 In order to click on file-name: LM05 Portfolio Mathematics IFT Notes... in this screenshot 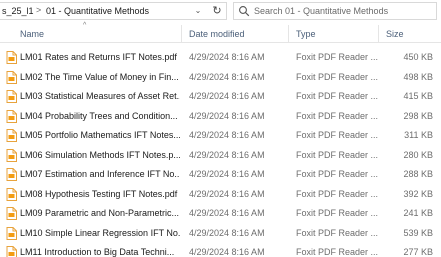, I will do `click(100, 135)`.